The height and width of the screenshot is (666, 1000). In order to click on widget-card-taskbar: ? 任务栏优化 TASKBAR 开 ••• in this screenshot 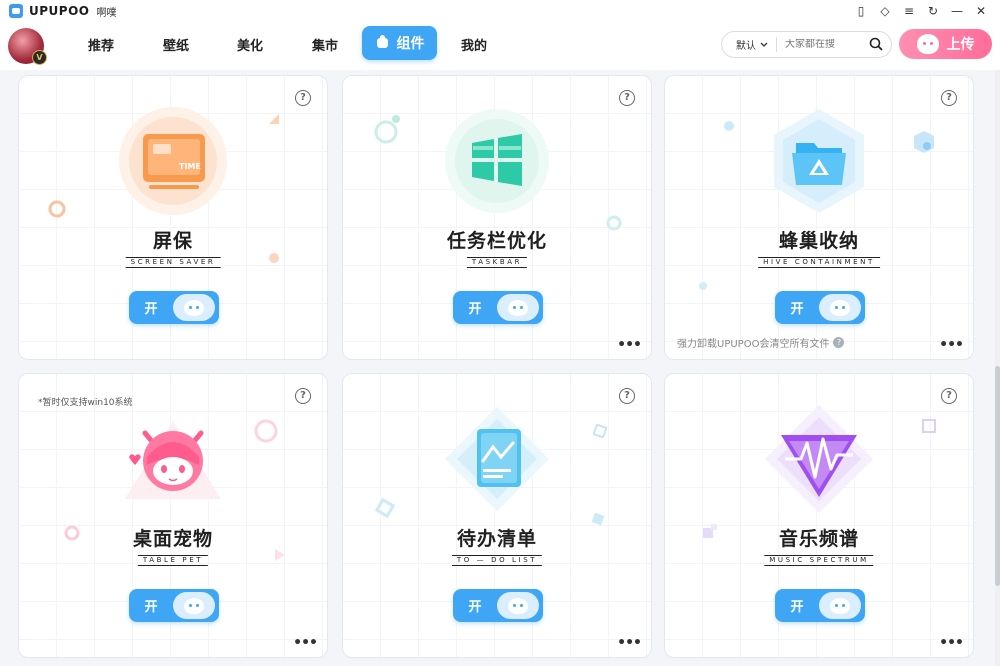, I will do `click(497, 217)`.